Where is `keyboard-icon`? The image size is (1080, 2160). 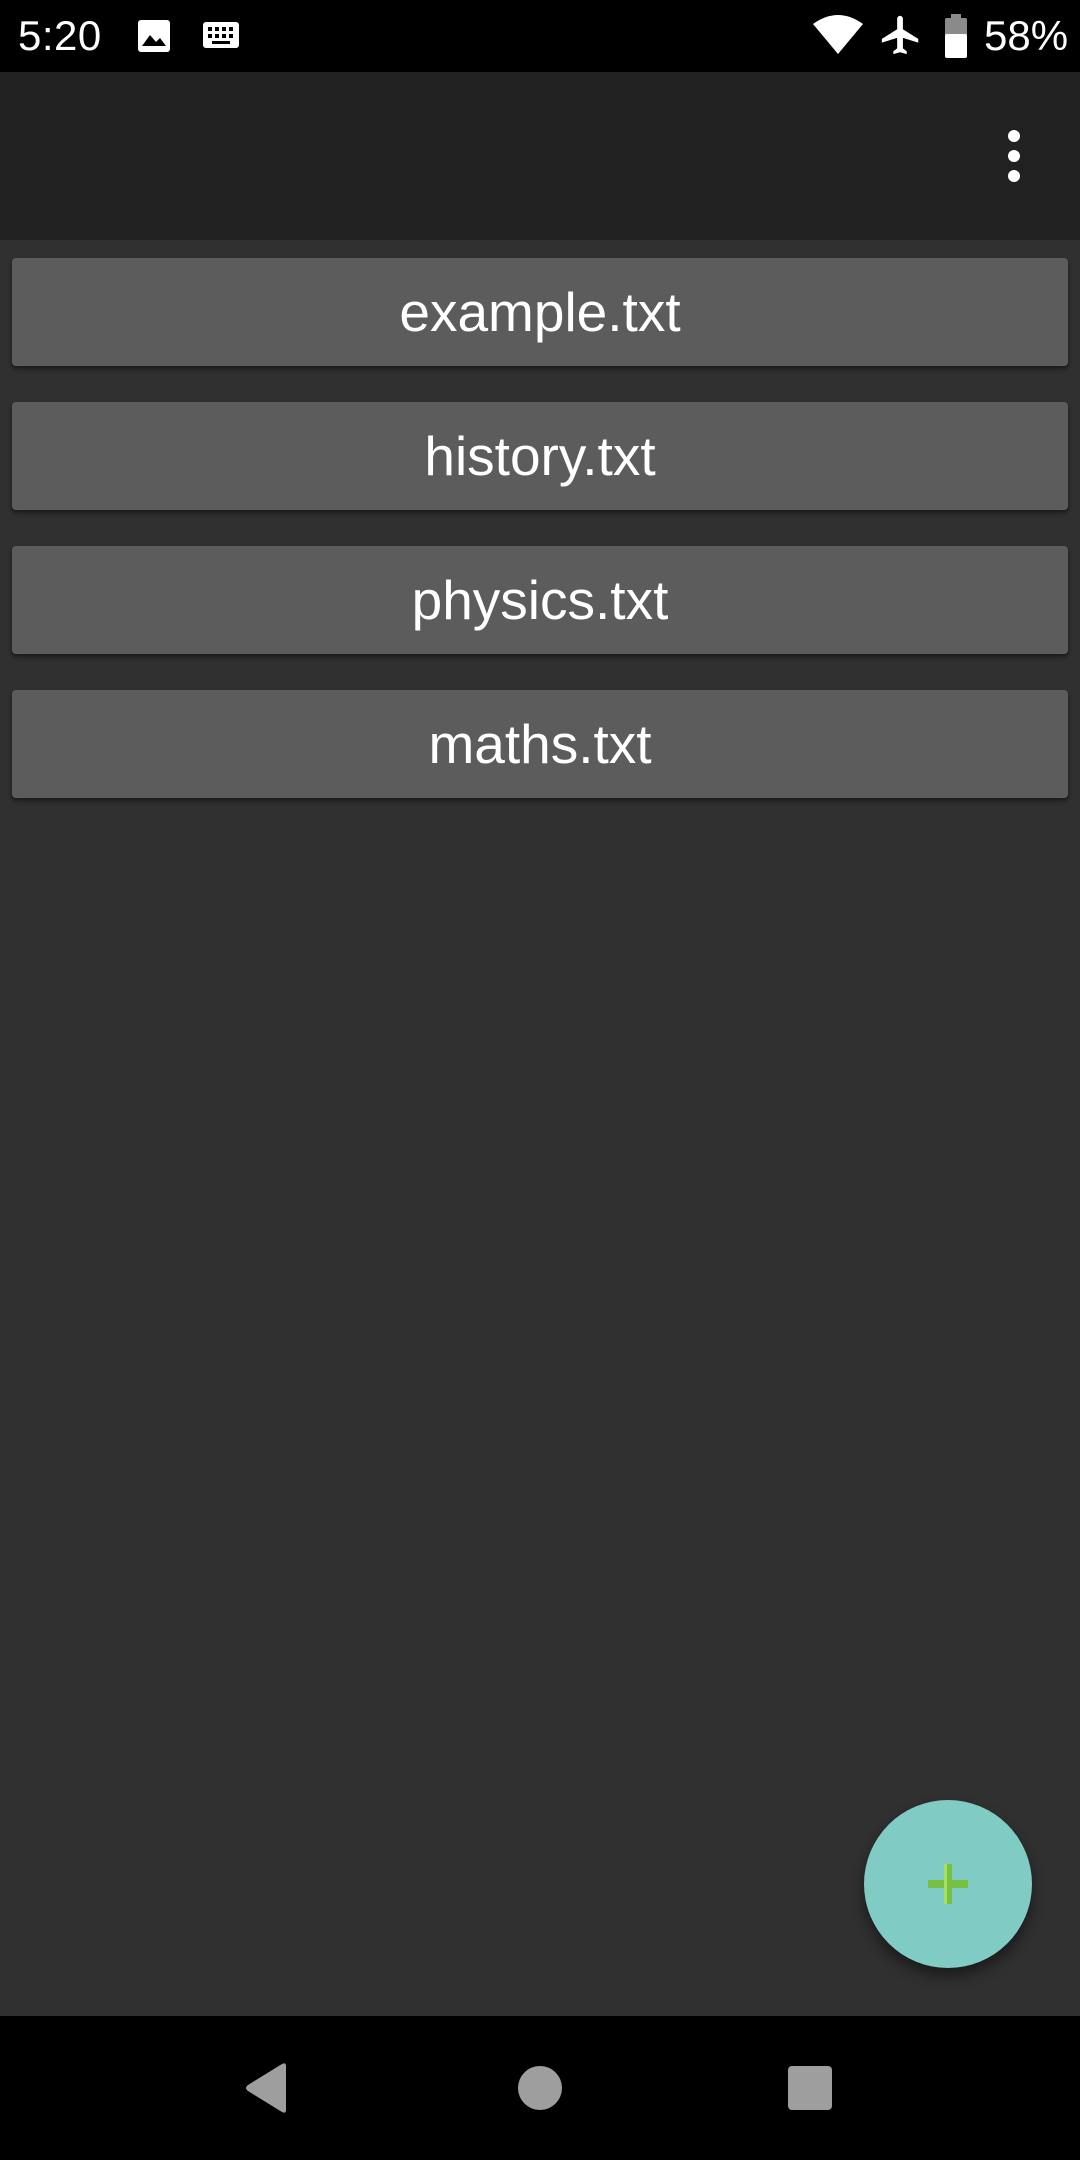
keyboard-icon is located at coordinates (221, 35).